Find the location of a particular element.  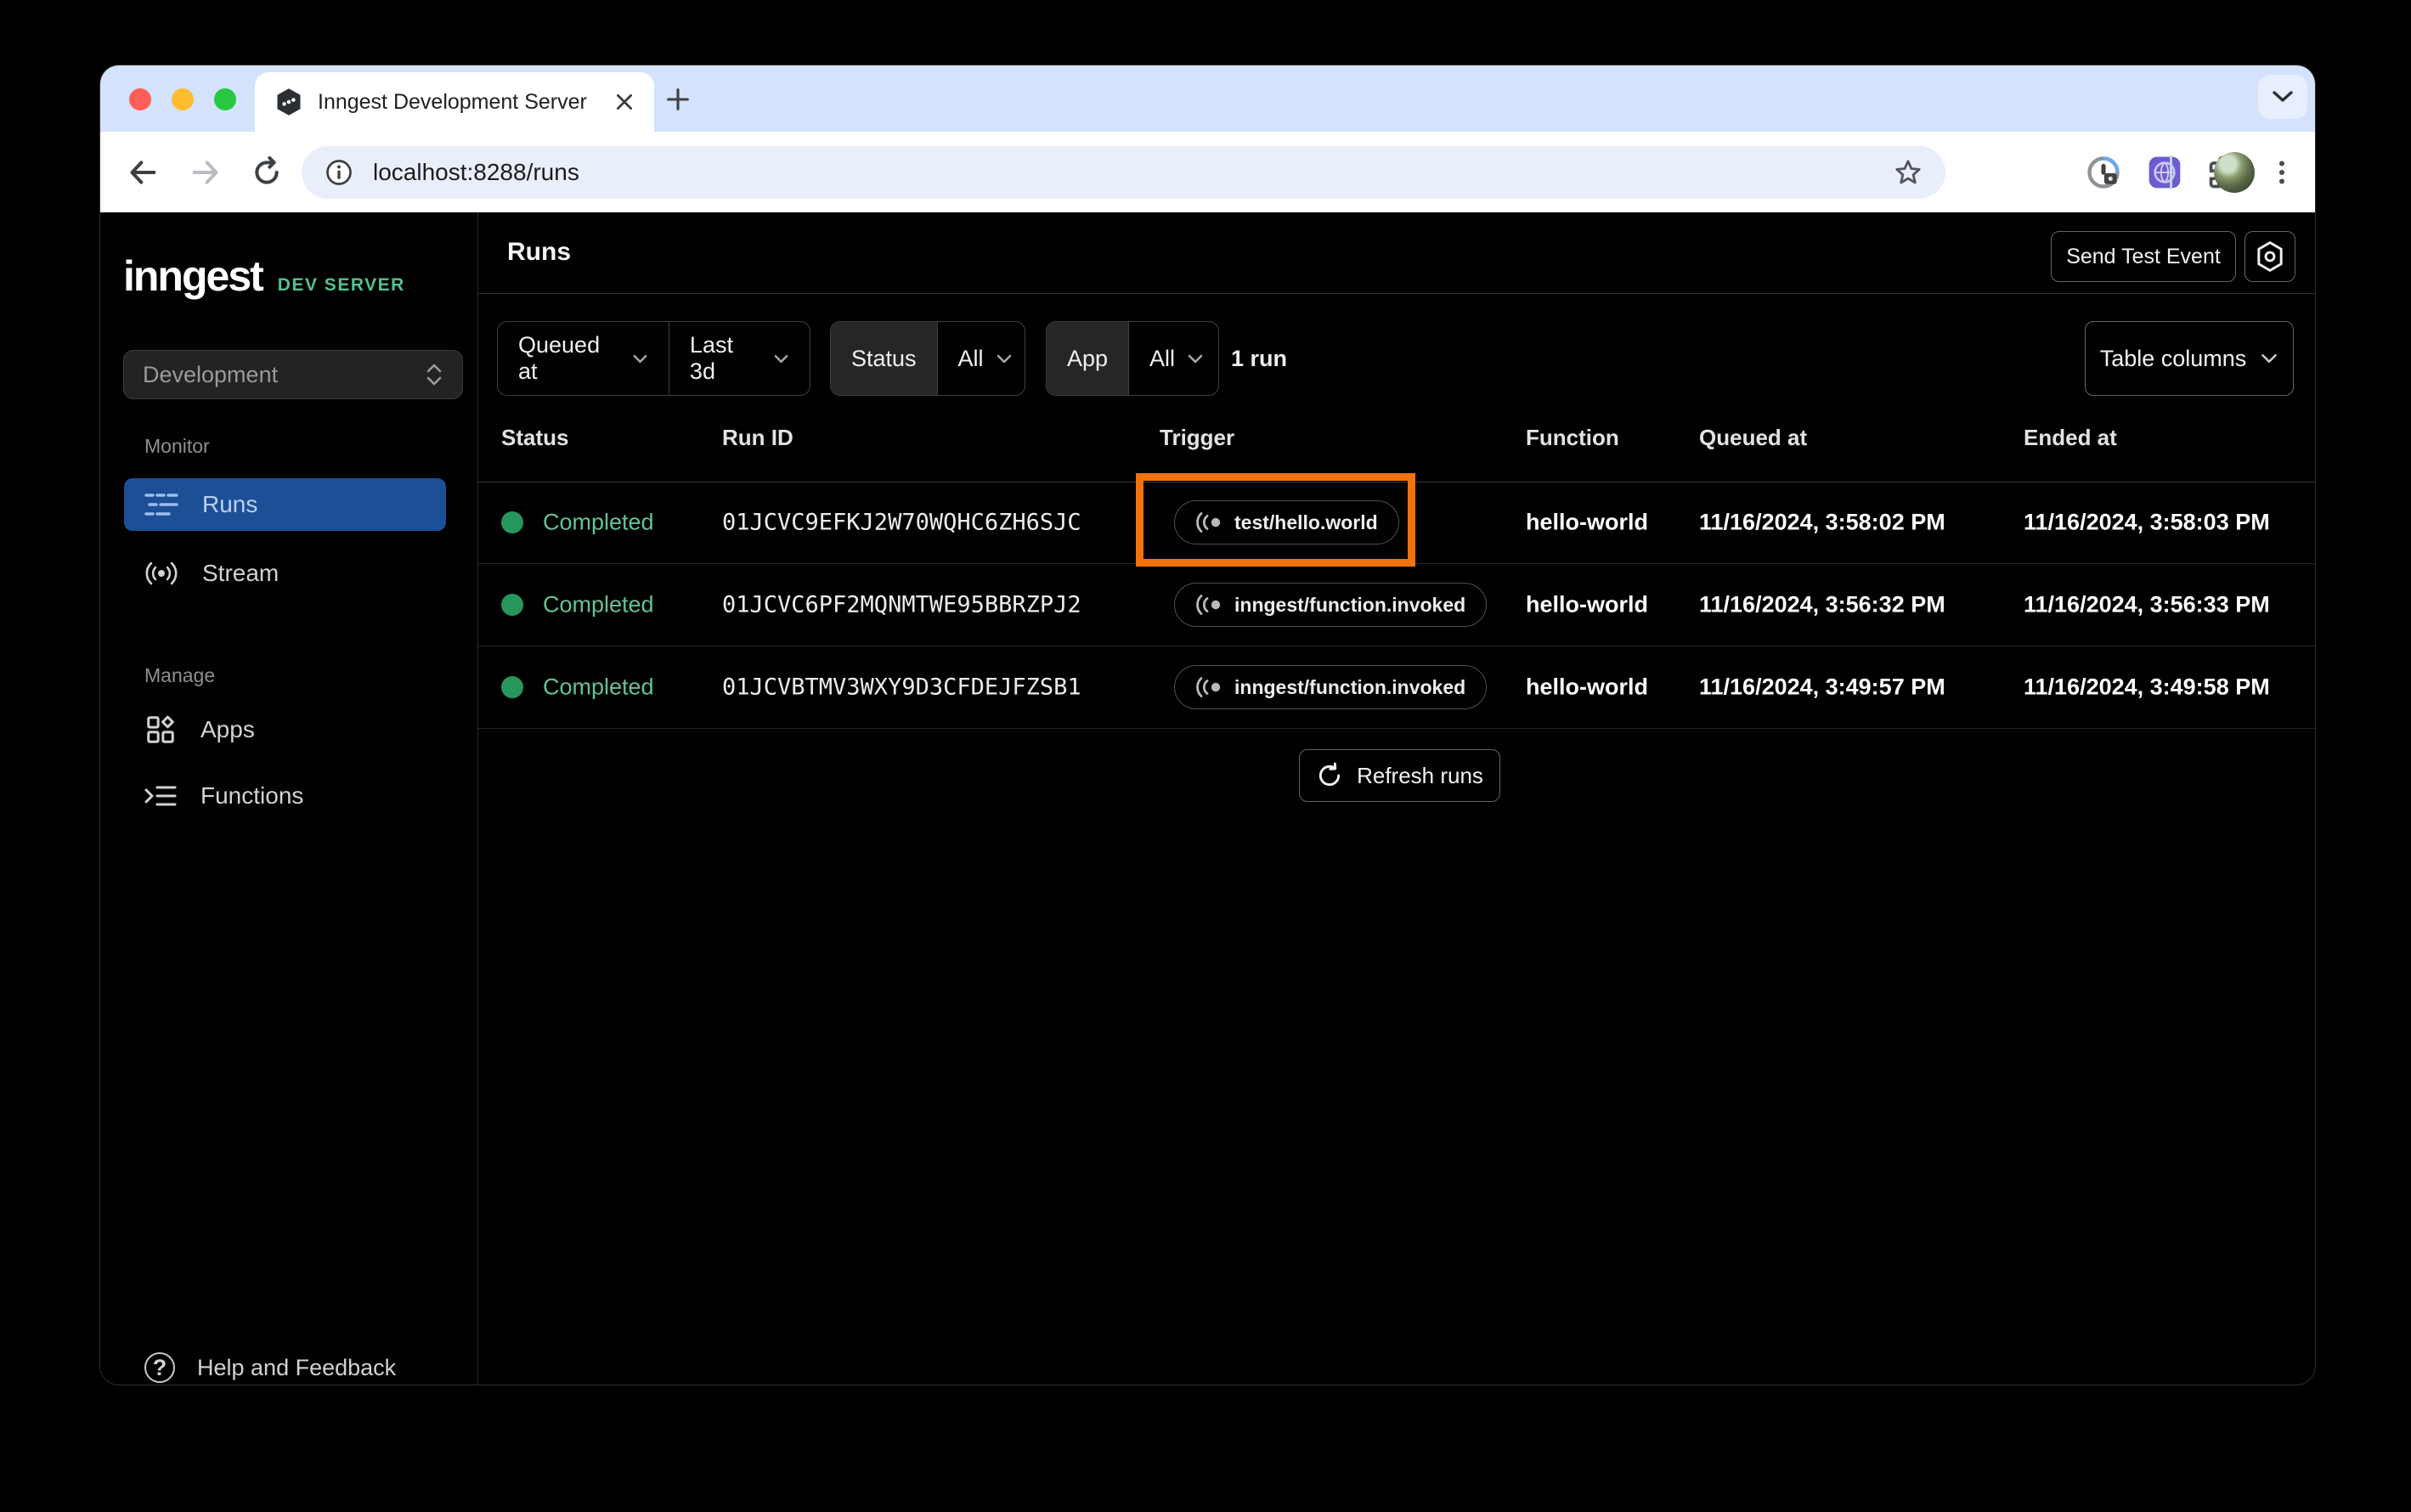

time-range-segment: Last 3d is located at coordinates (739, 358).